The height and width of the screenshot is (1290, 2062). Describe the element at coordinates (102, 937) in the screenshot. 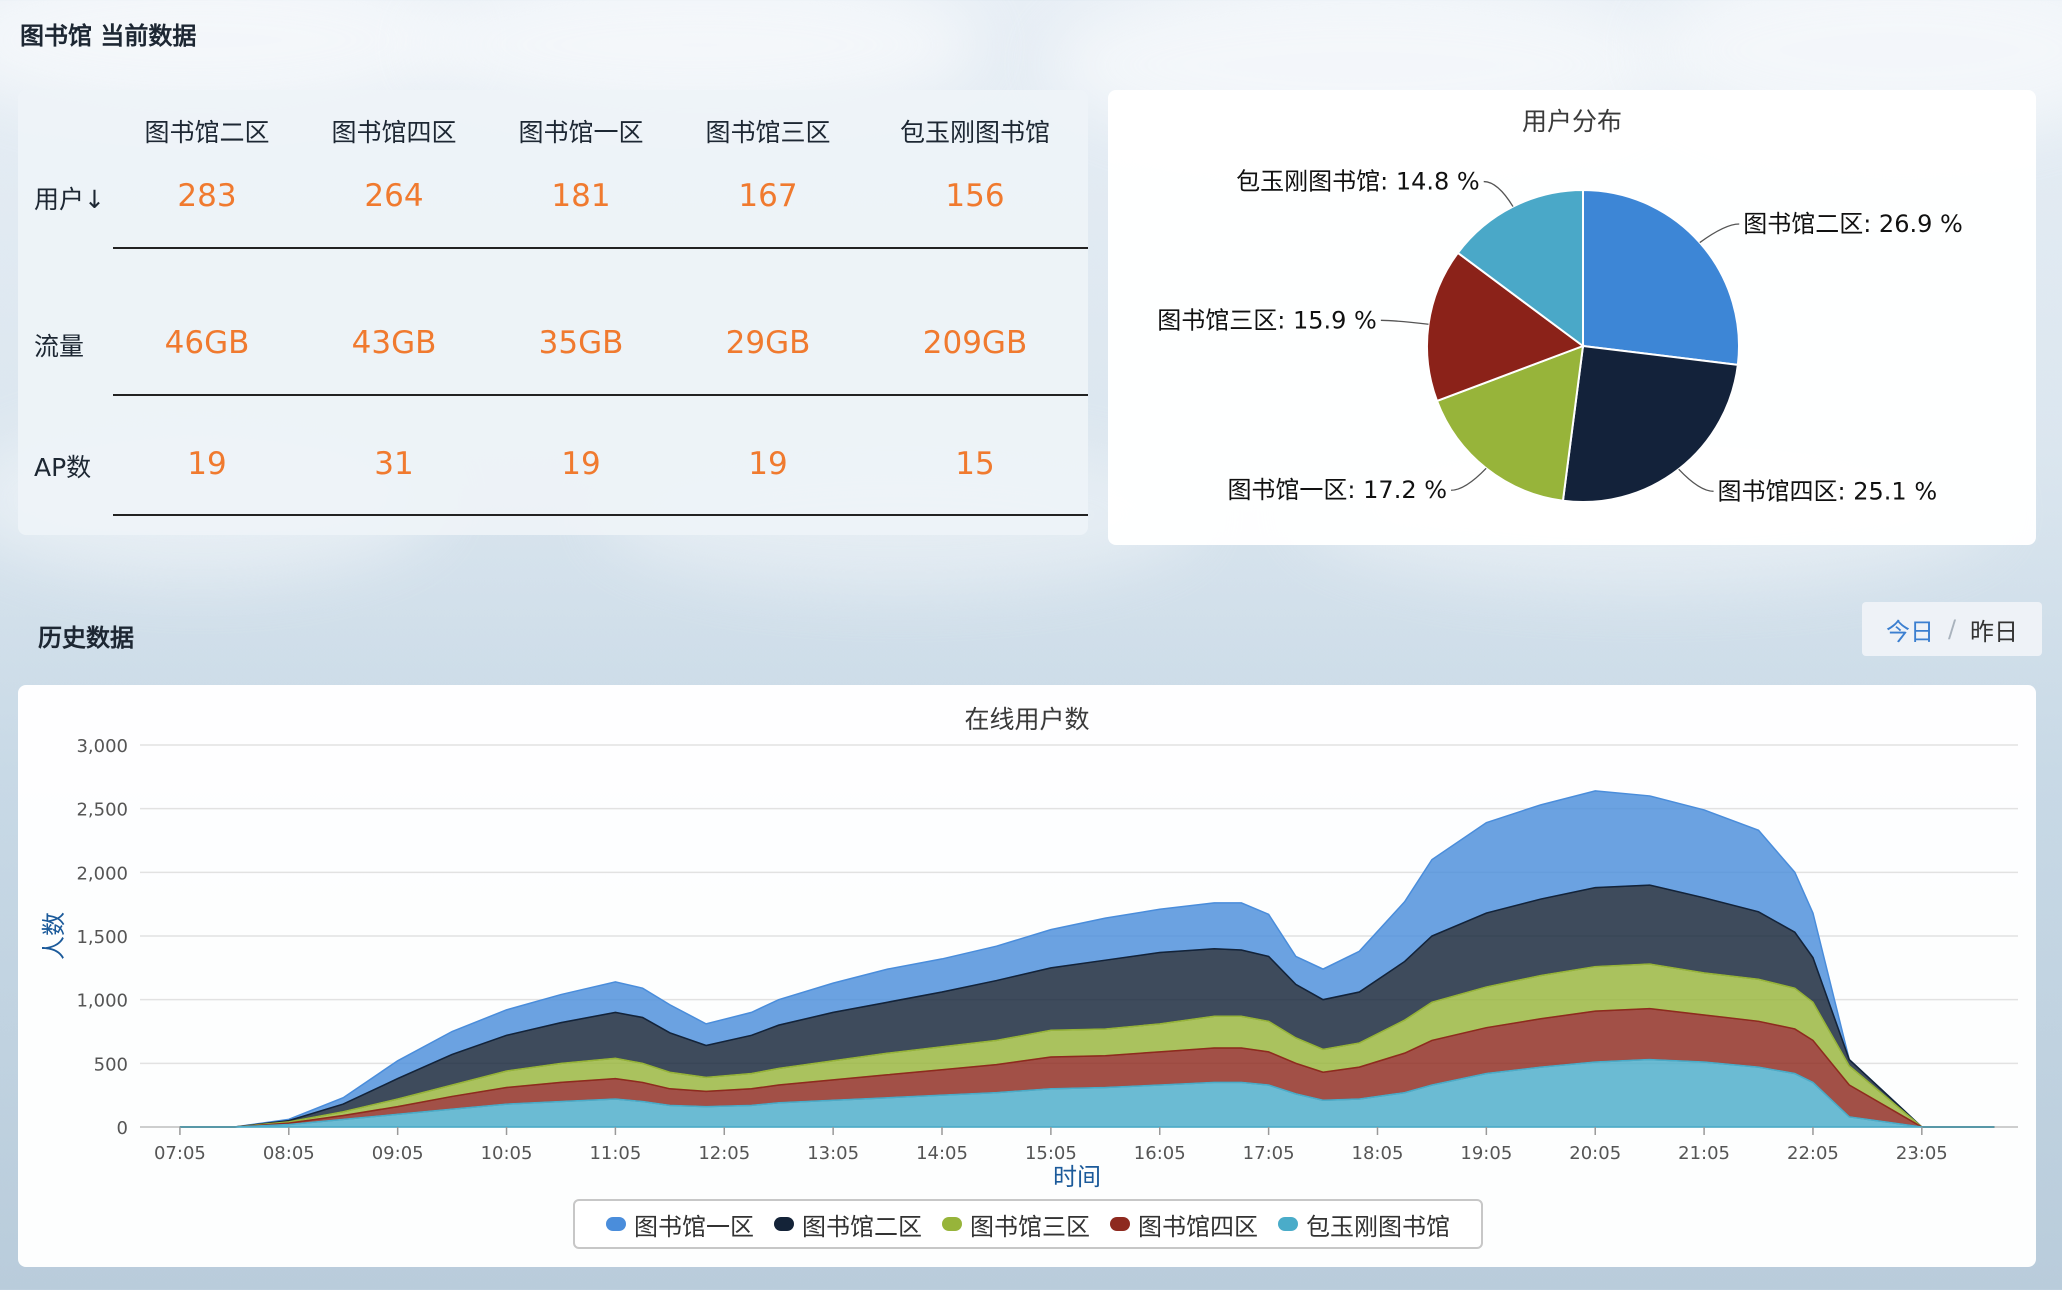

I see `y-tick-label: 1,500` at that location.